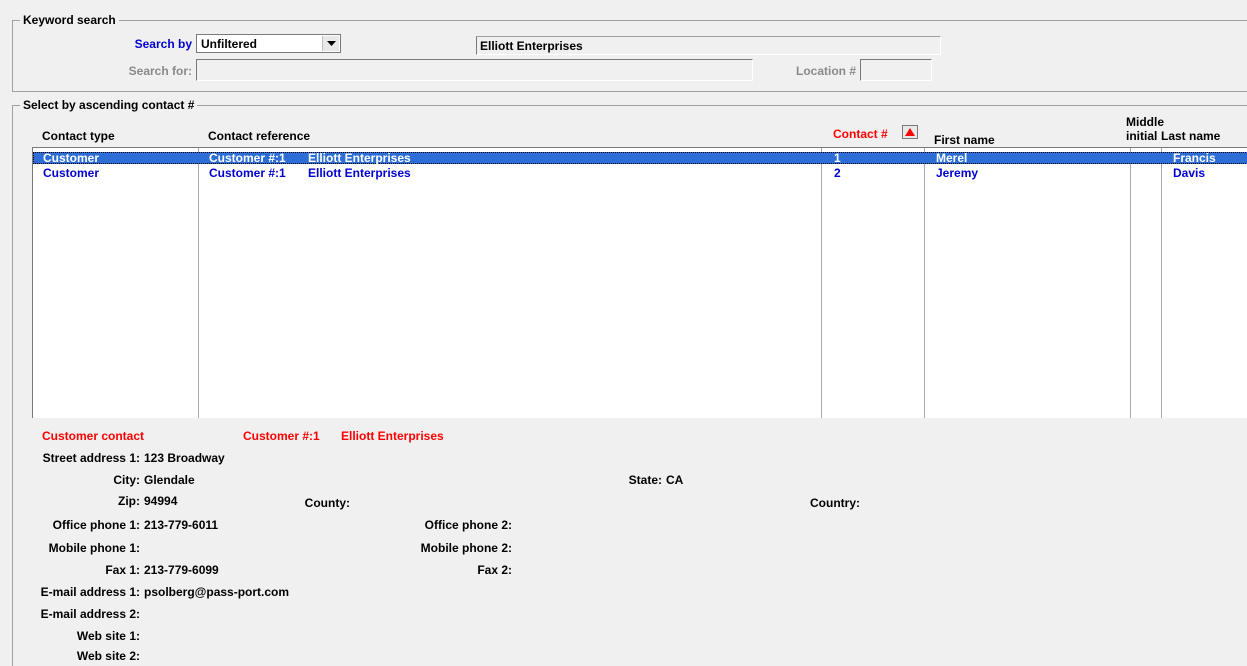 The width and height of the screenshot is (1247, 666). Describe the element at coordinates (122, 570) in the screenshot. I see `fax1-label: Fax 1:` at that location.